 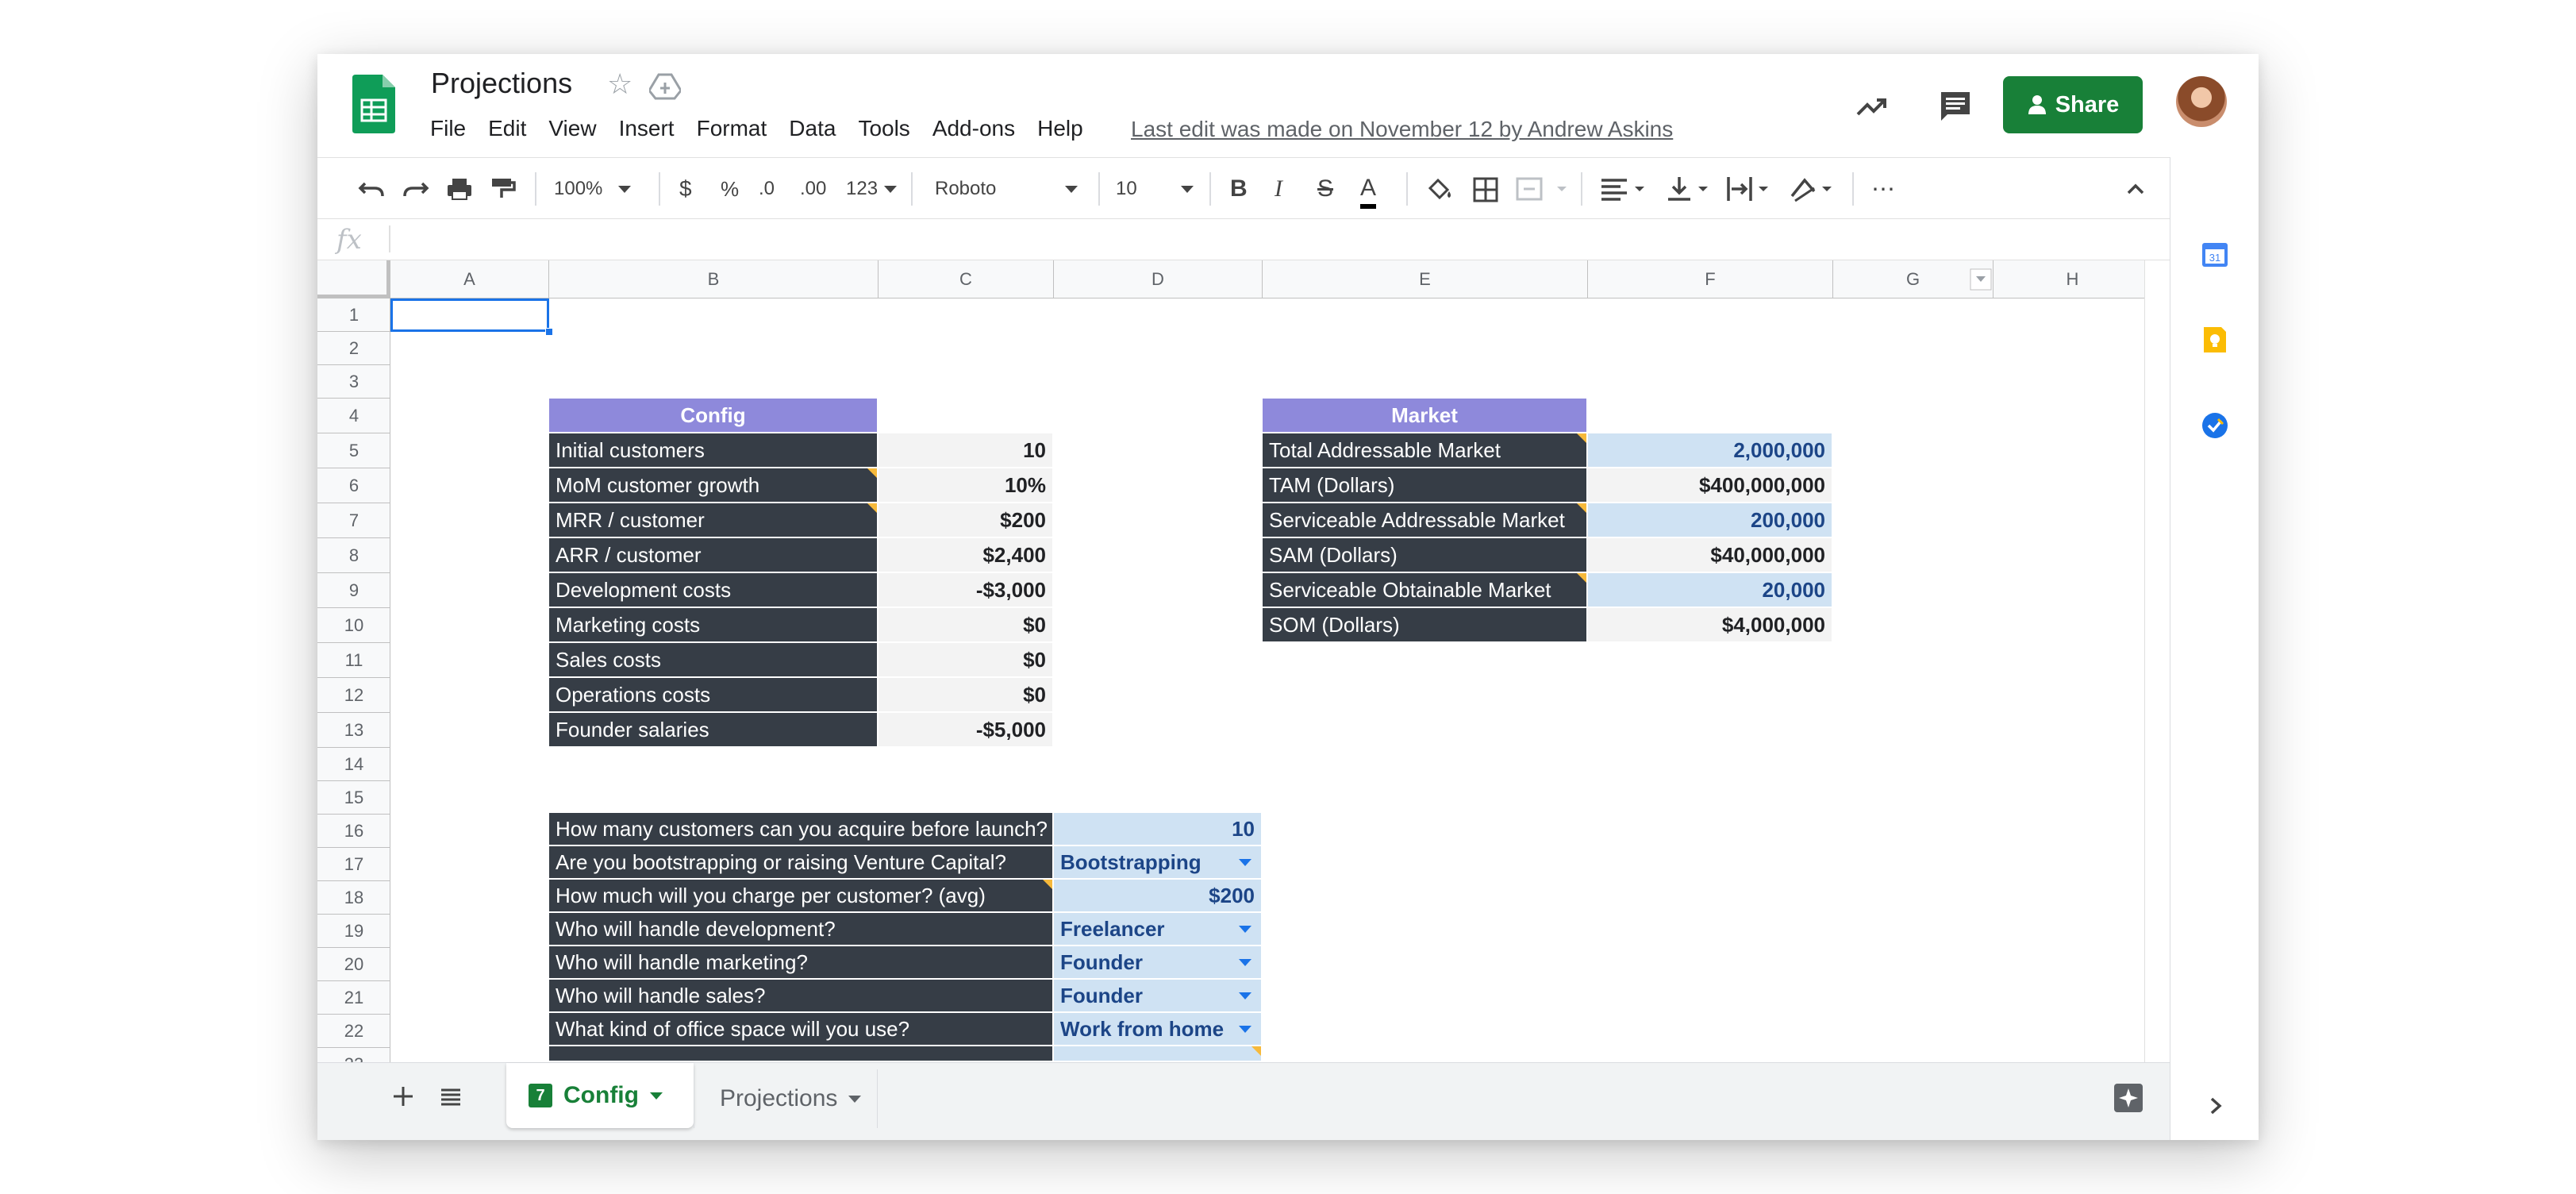 I want to click on column-header-e: E, so click(x=1425, y=279).